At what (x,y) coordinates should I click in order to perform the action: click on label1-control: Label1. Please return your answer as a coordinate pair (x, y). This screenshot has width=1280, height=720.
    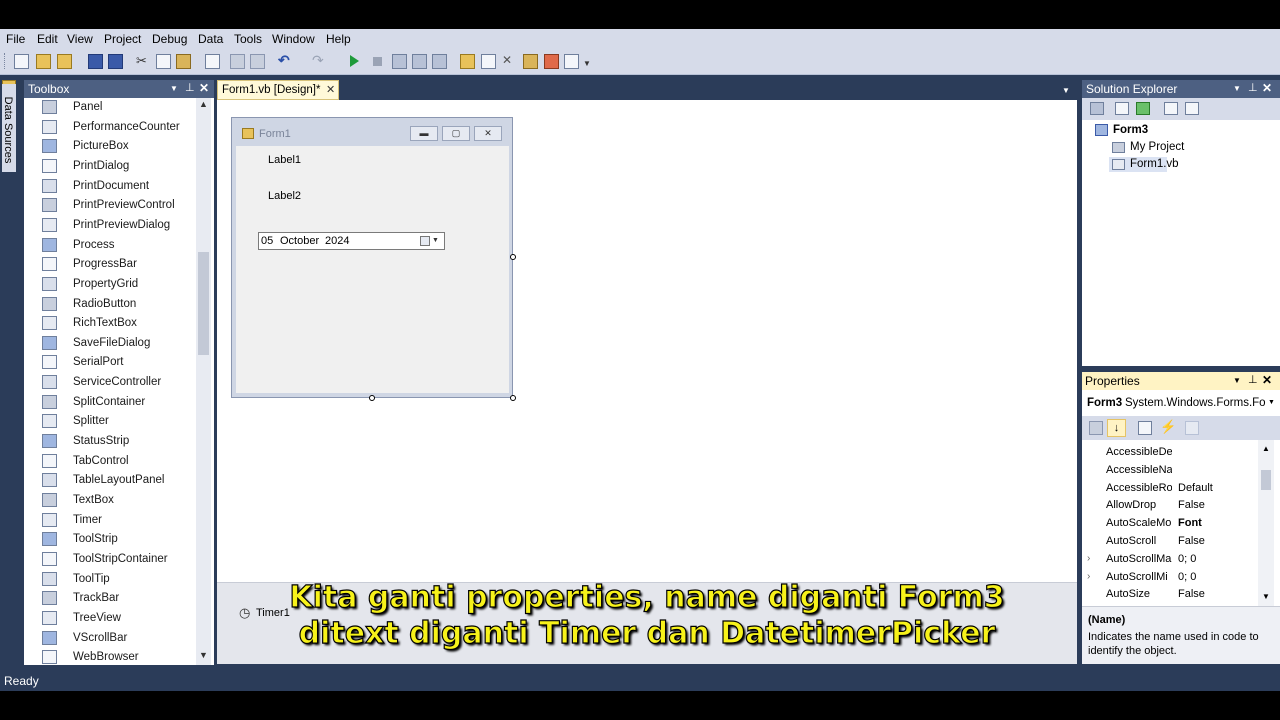
    Looking at the image, I should click on (284, 160).